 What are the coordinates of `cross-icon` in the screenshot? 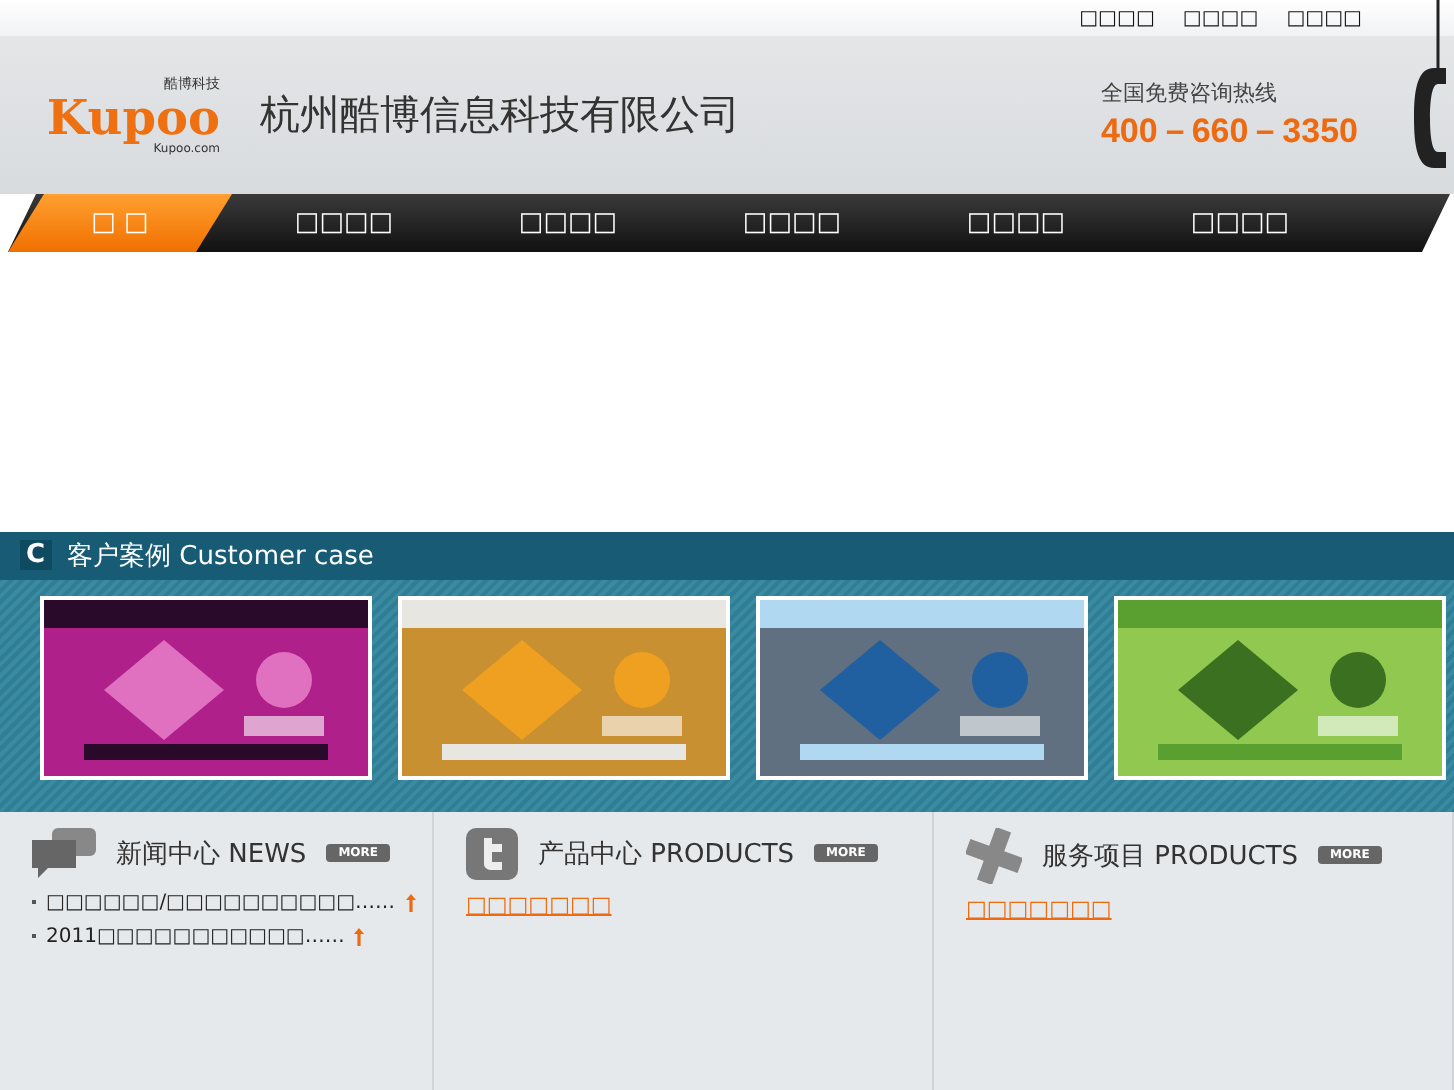 It's located at (994, 855).